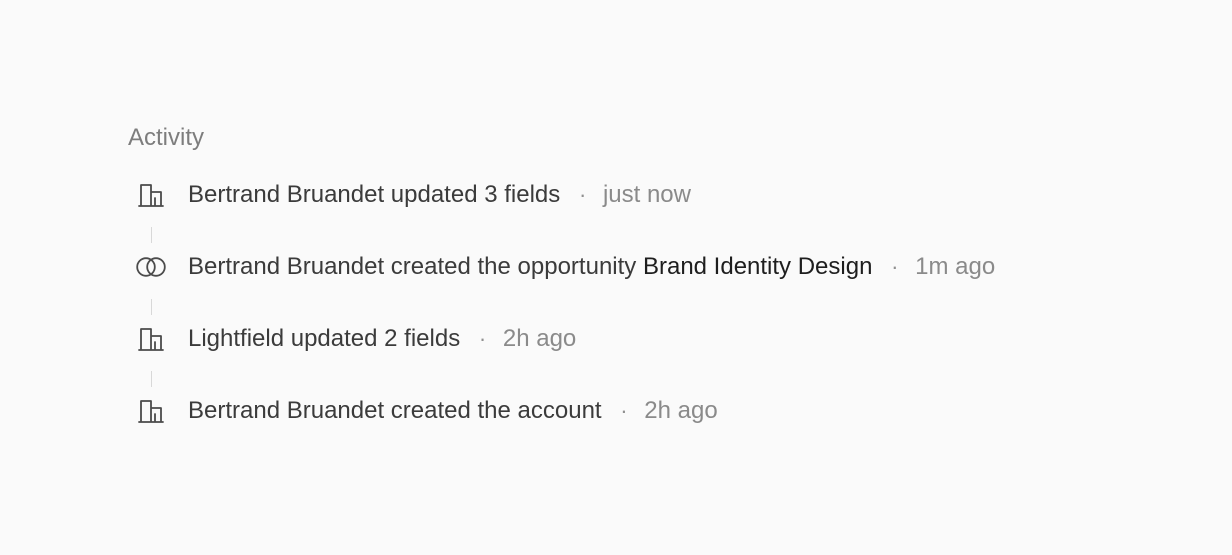 The width and height of the screenshot is (1232, 555). Describe the element at coordinates (646, 194) in the screenshot. I see `activity-time: just now` at that location.